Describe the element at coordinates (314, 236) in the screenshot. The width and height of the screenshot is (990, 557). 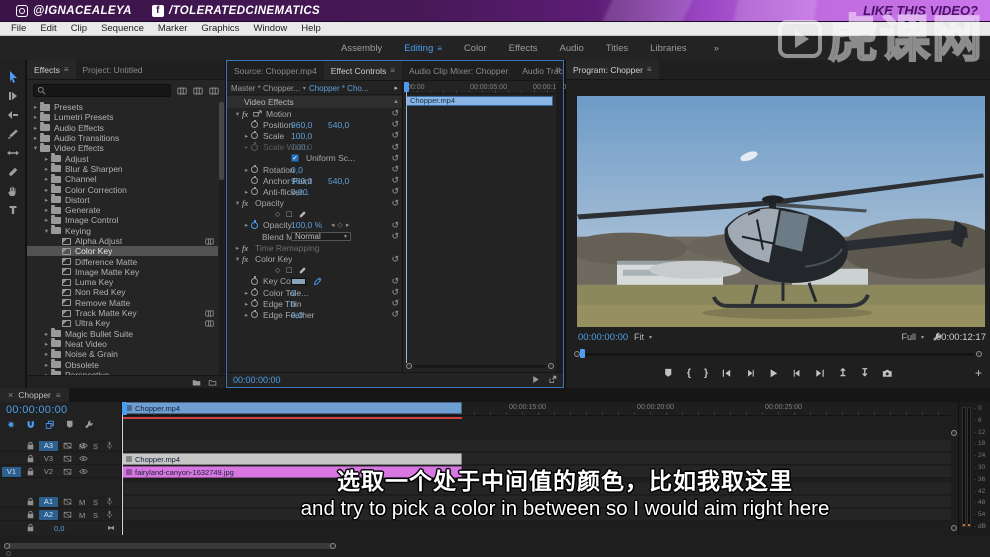
I see `effect-property-row: Blend Mode Normal ▾ ↺` at that location.